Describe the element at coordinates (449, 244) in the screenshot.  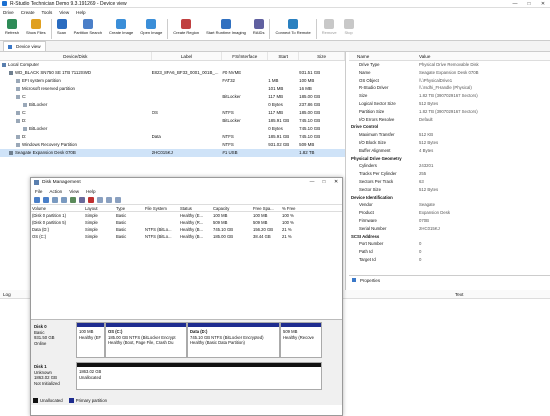
I see `property-row: Port Number 0` at that location.